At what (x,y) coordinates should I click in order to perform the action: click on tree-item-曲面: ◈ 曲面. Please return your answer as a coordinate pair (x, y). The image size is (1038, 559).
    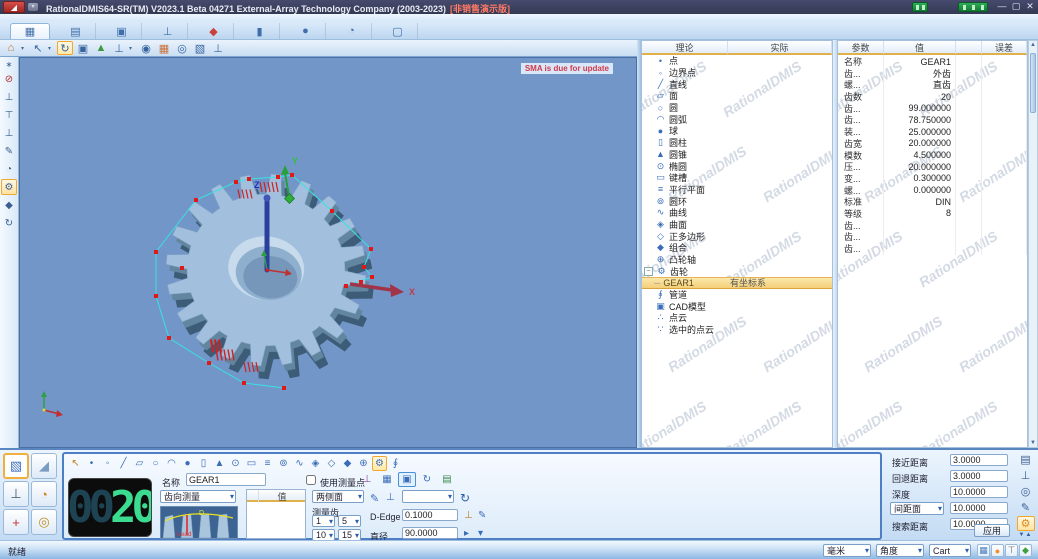
    Looking at the image, I should click on (737, 225).